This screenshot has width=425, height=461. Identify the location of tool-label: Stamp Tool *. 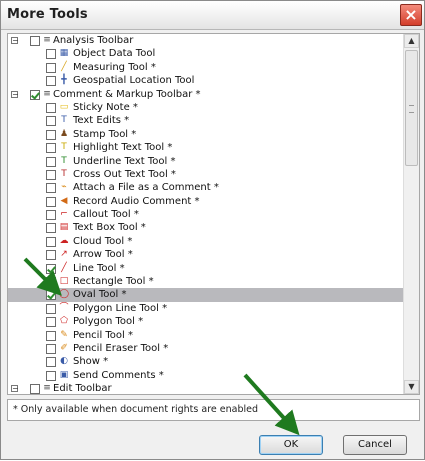
(105, 134).